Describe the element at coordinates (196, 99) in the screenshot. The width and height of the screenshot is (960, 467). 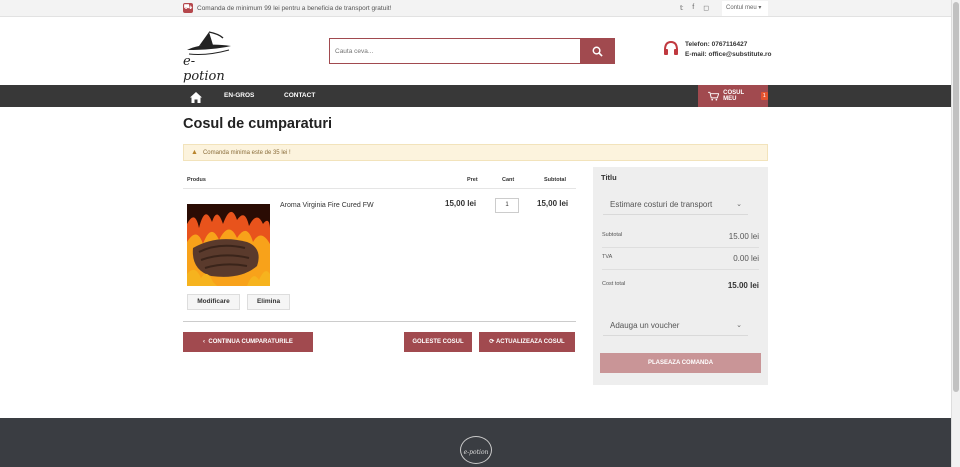
I see `home-icon` at that location.